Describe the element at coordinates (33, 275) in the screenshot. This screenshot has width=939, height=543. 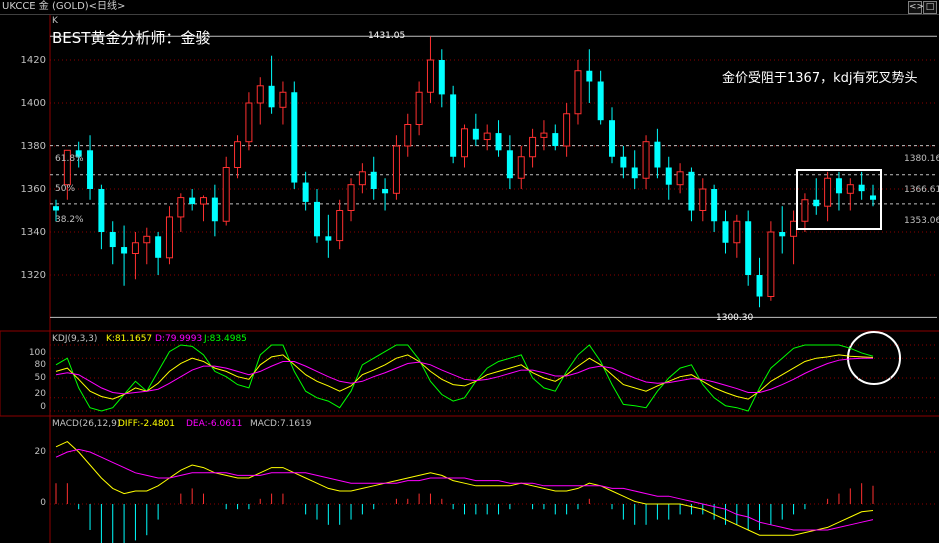
I see `price-tick-label: 1320` at that location.